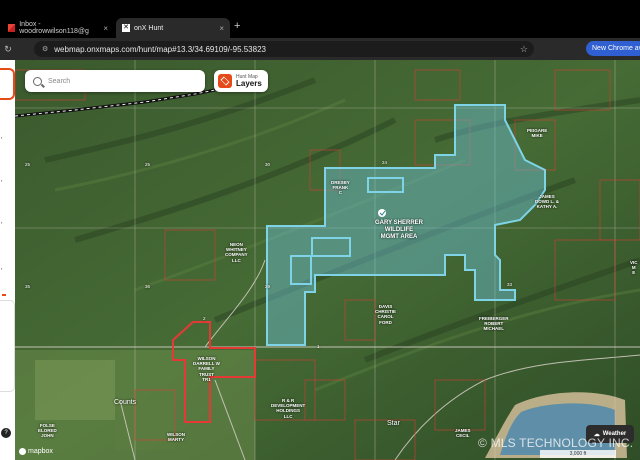 The height and width of the screenshot is (460, 640). Describe the element at coordinates (47, 431) in the screenshot. I see `label-parcel: FOLSE ELORED JOHN` at that location.